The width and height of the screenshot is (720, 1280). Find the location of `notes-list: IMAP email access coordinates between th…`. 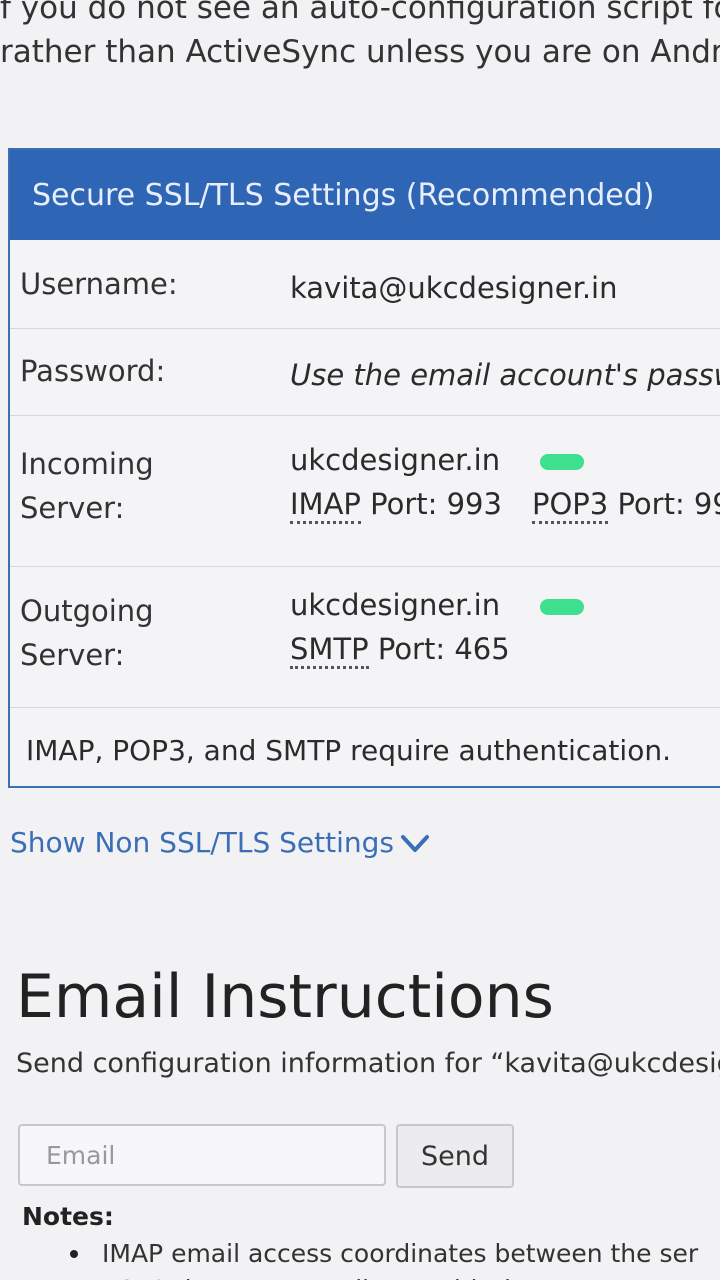

notes-list: IMAP email access coordinates between th… is located at coordinates (380, 1258).